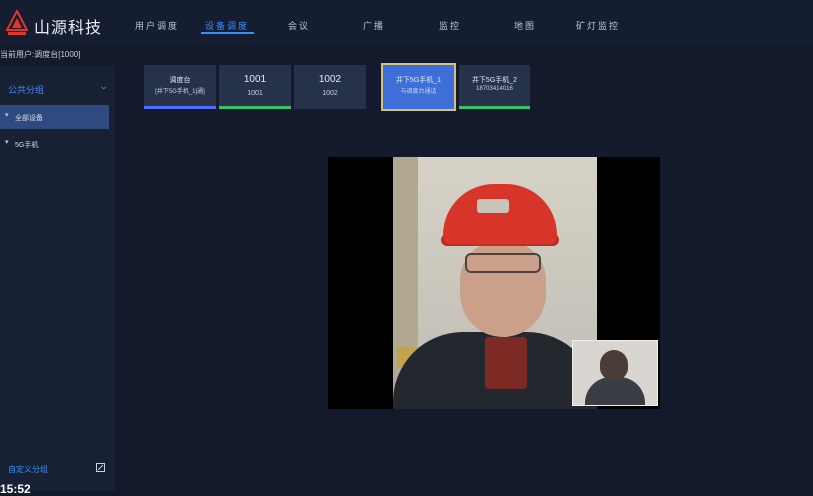  I want to click on device-tile-dispatch-console: 调度台 [井下5G手机_1]通], so click(180, 87).